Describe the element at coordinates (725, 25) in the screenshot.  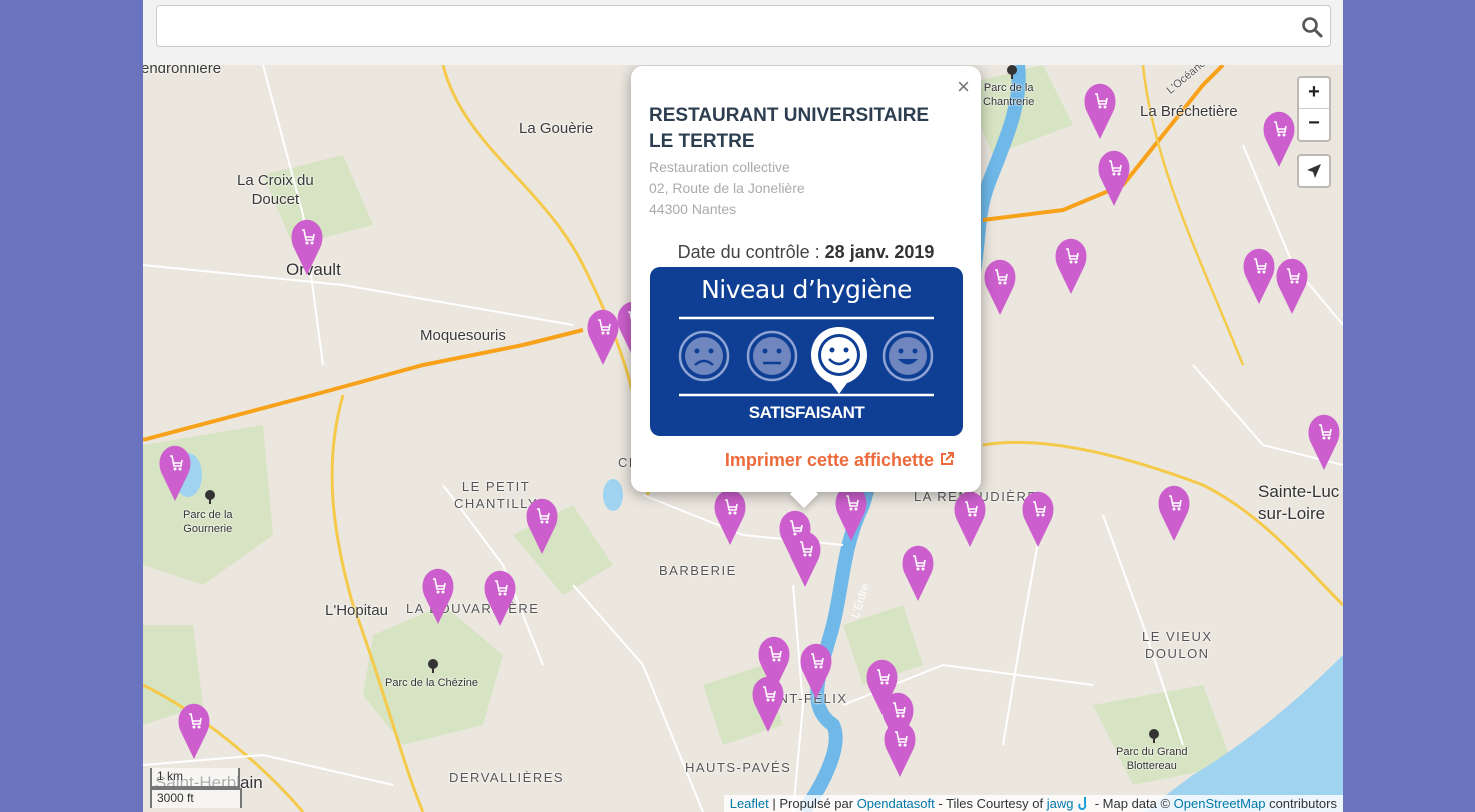
I see `search-input` at that location.